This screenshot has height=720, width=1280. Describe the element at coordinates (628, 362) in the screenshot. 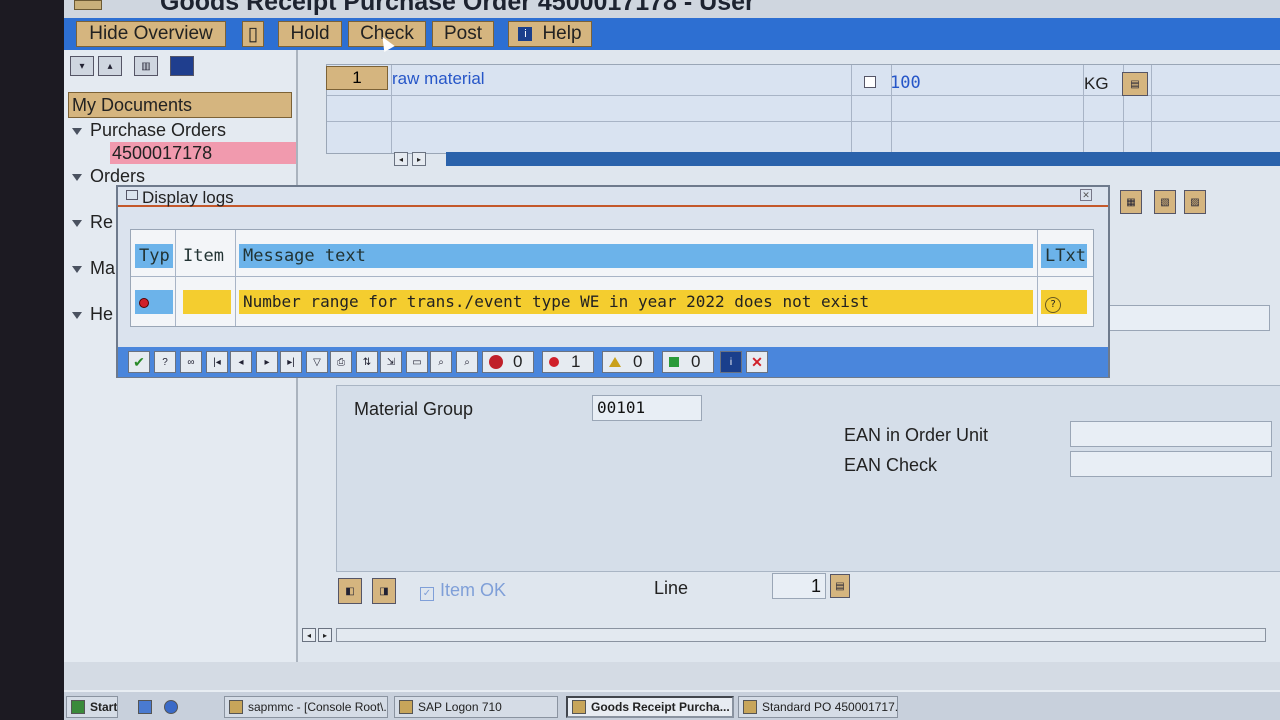

I see `warning-count-button: 0` at that location.